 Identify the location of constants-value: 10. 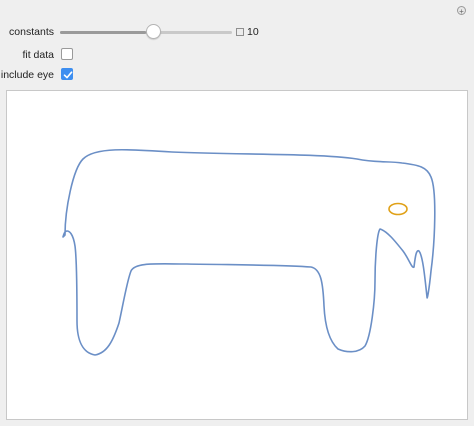
(253, 32).